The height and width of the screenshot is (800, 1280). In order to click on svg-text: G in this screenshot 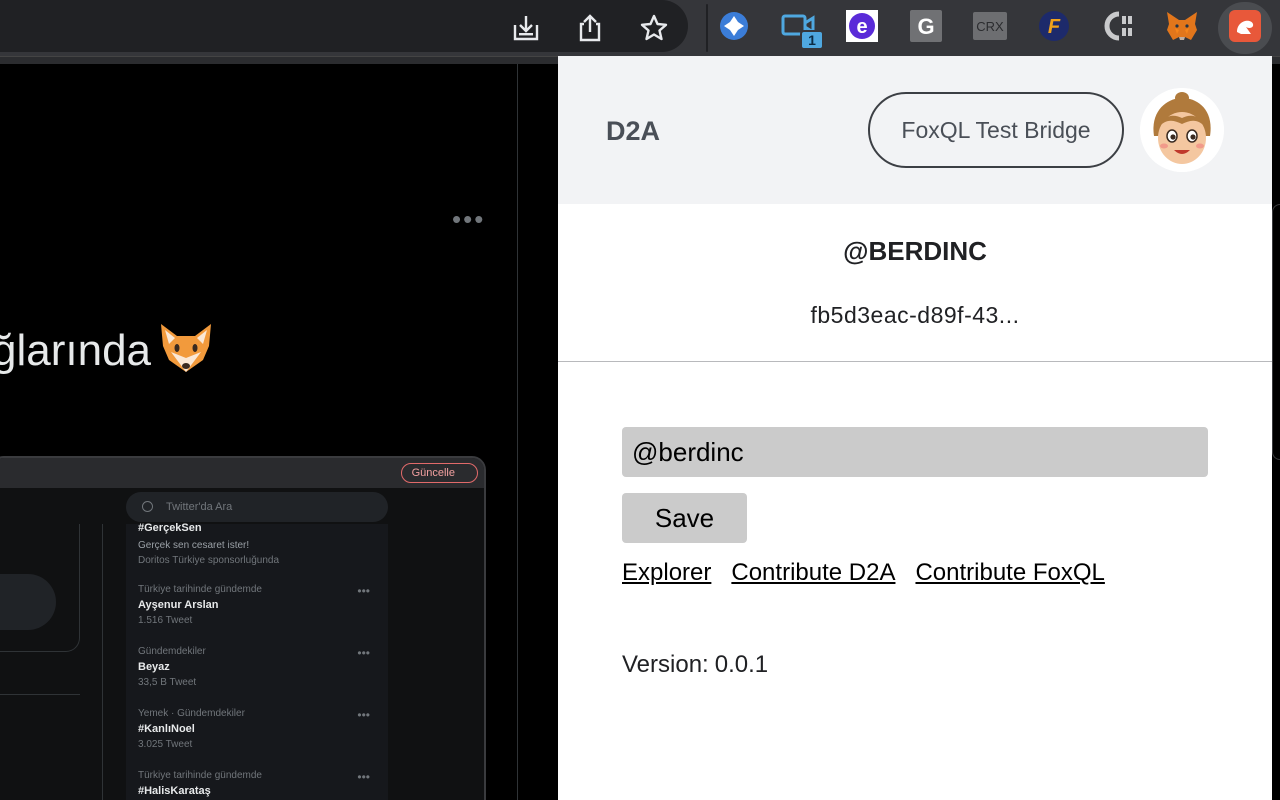, I will do `click(925, 26)`.